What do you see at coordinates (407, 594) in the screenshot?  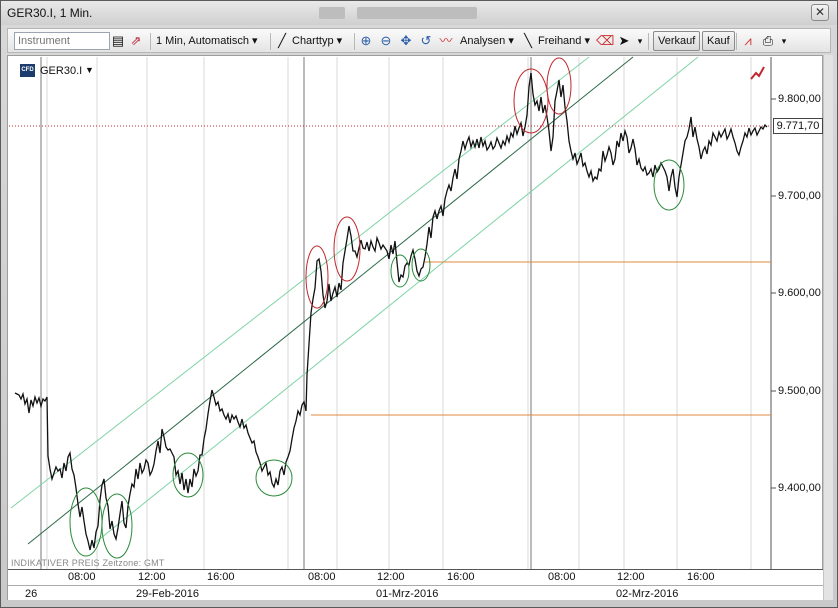 I see `x-date-label: 01-Mrz-2016` at bounding box center [407, 594].